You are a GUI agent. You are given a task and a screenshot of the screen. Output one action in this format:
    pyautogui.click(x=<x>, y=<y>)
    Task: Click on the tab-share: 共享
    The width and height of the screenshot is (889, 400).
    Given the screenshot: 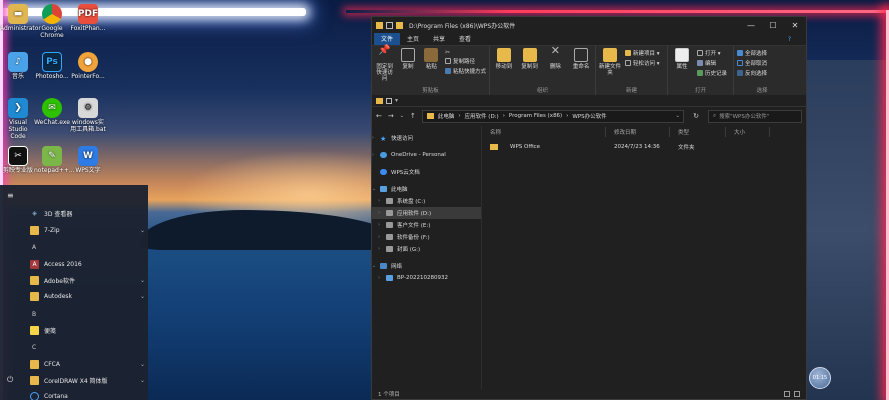 What is the action you would take?
    pyautogui.click(x=439, y=39)
    